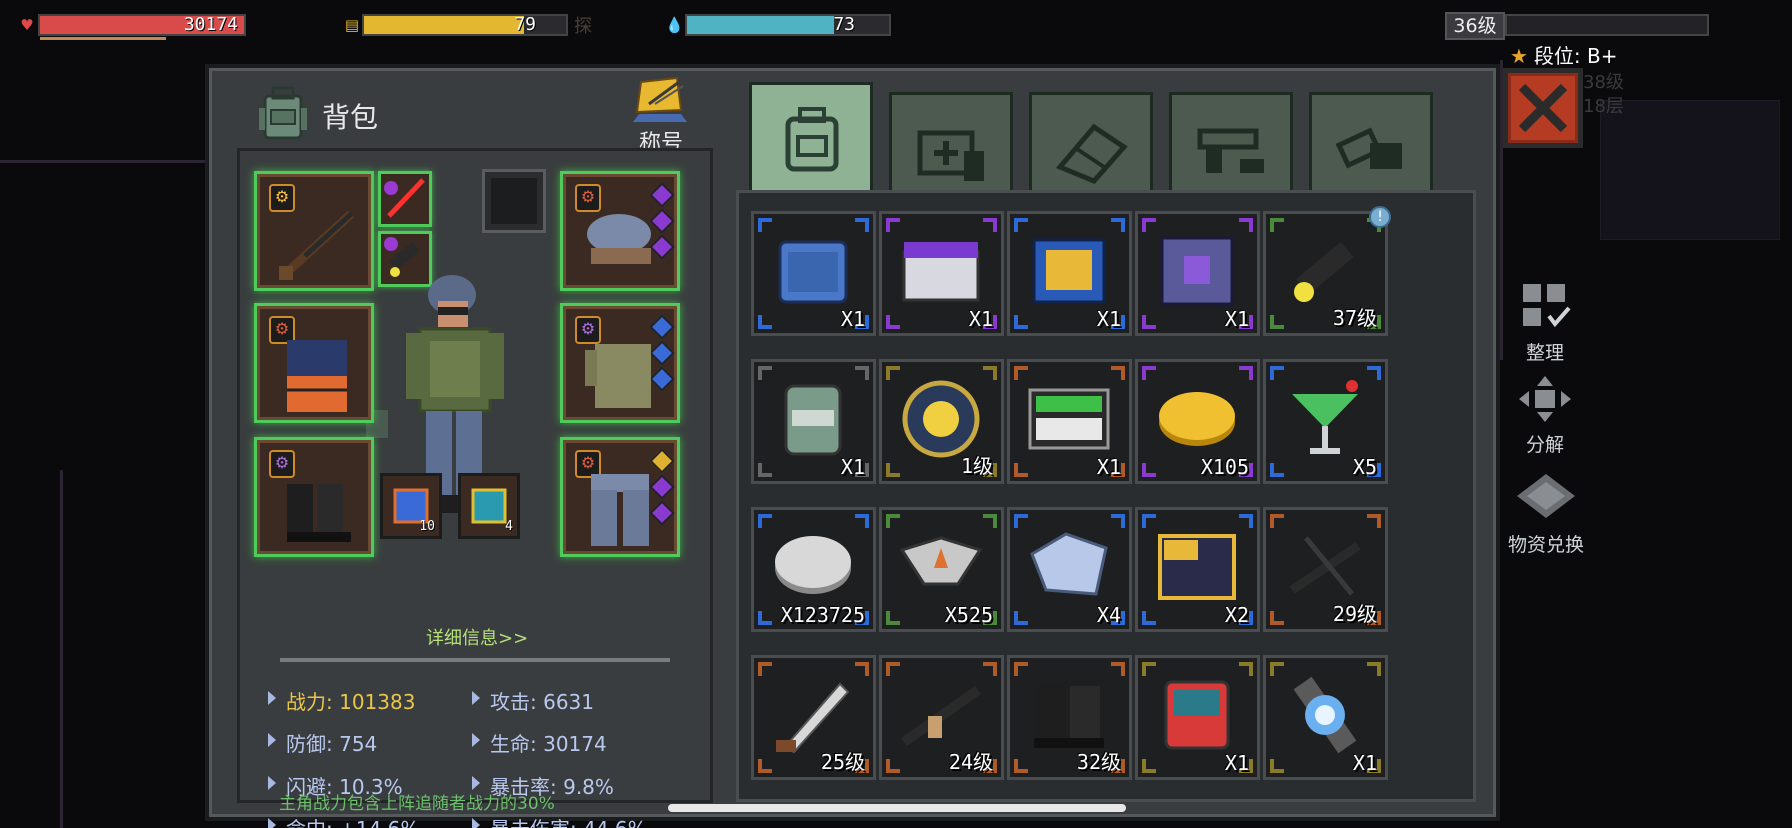  I want to click on item-slot-flashlight: 37级!, so click(1327, 271).